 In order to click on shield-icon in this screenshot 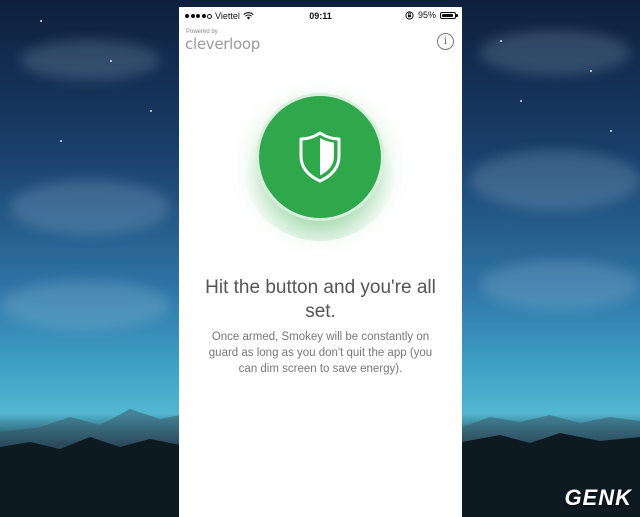, I will do `click(320, 157)`.